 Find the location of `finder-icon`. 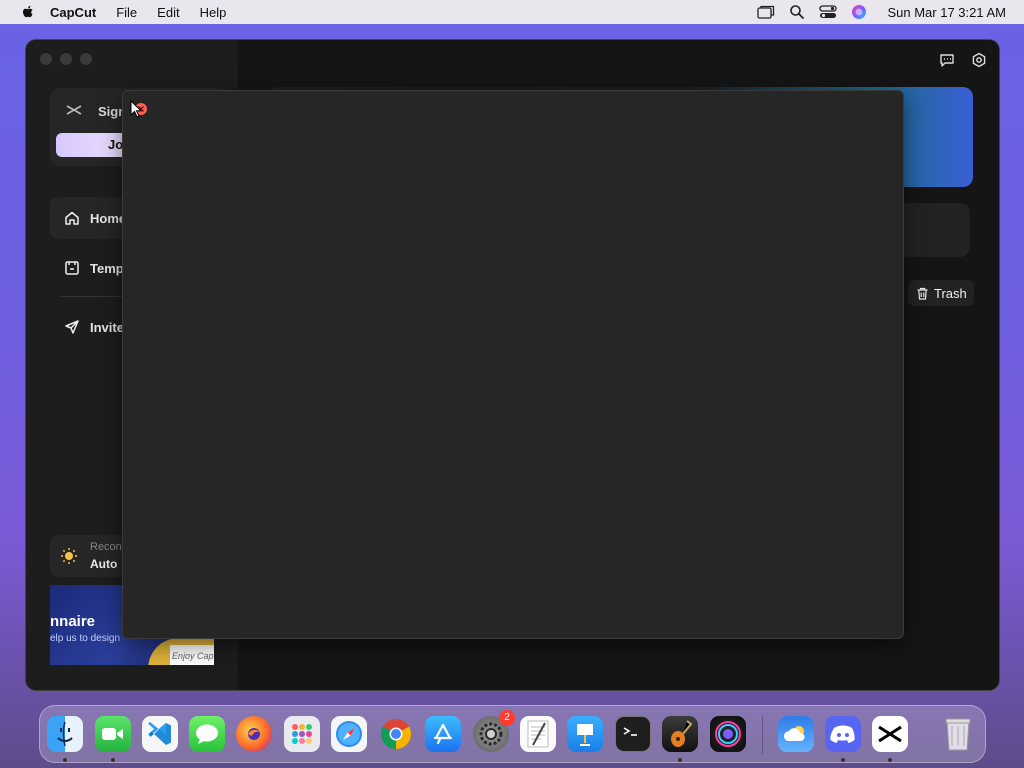

finder-icon is located at coordinates (65, 734).